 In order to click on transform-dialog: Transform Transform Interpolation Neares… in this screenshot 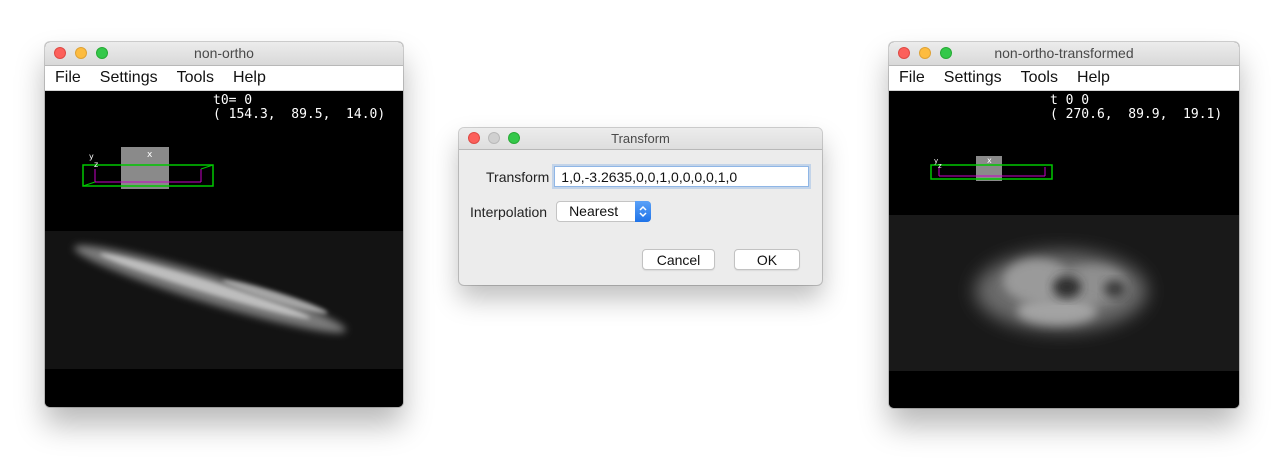, I will do `click(640, 206)`.